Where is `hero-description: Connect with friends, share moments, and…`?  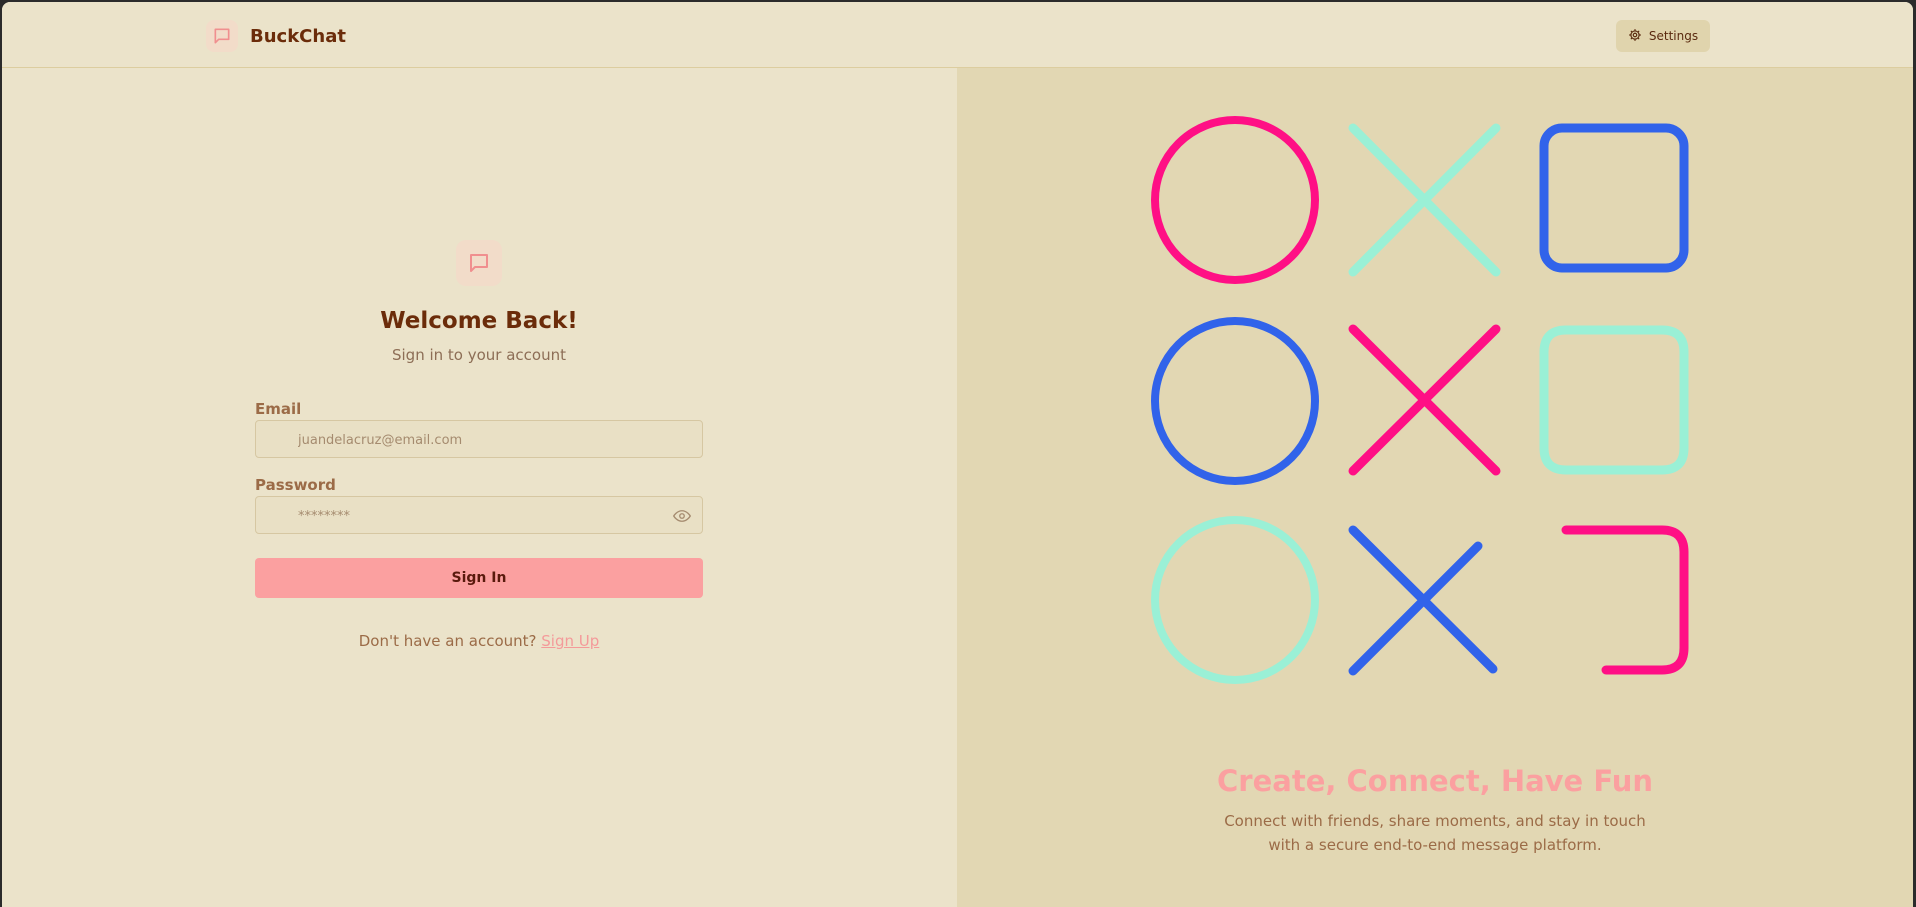 hero-description: Connect with friends, share moments, and… is located at coordinates (1435, 833).